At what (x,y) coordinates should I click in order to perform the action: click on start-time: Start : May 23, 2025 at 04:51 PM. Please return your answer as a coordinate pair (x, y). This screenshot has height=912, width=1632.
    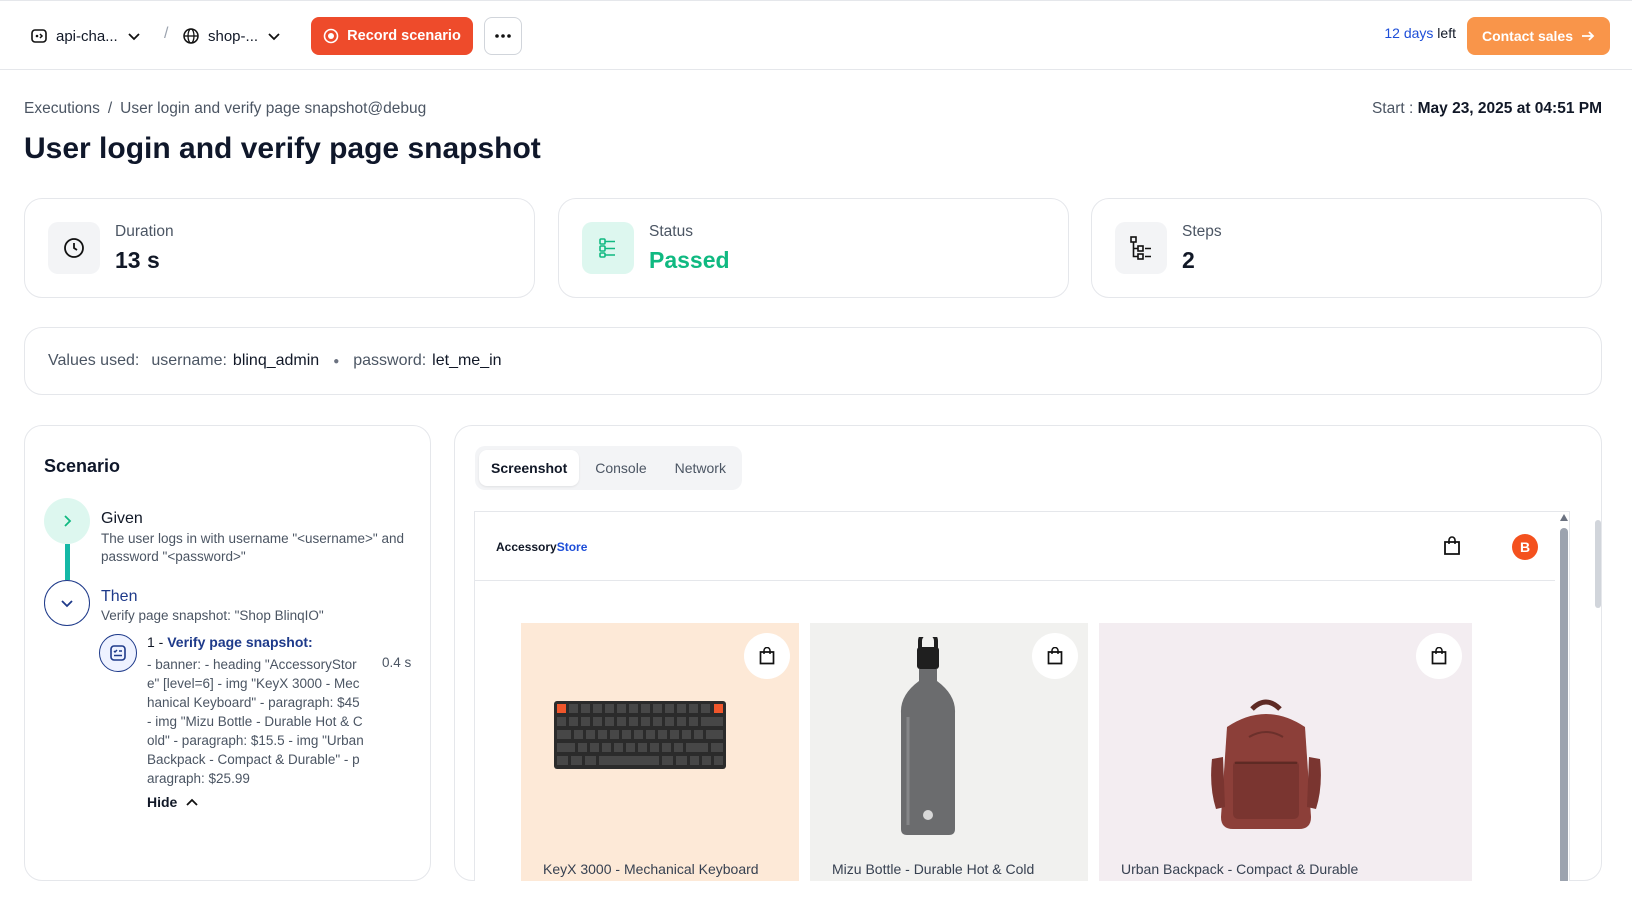
    Looking at the image, I should click on (1487, 109).